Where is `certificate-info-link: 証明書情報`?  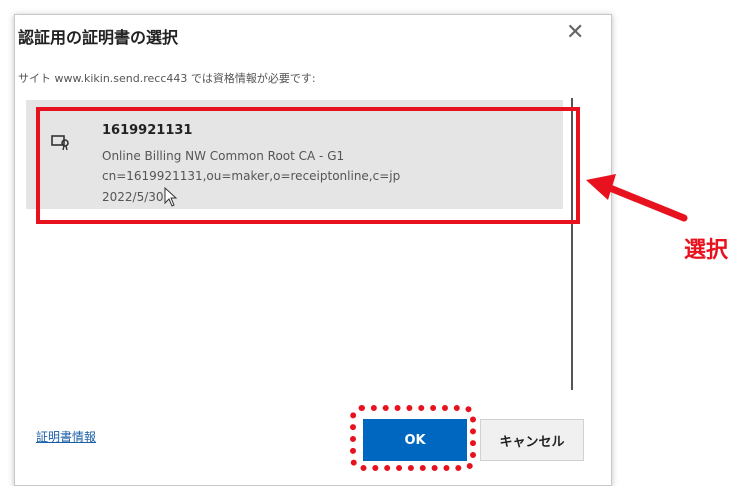 certificate-info-link: 証明書情報 is located at coordinates (66, 436).